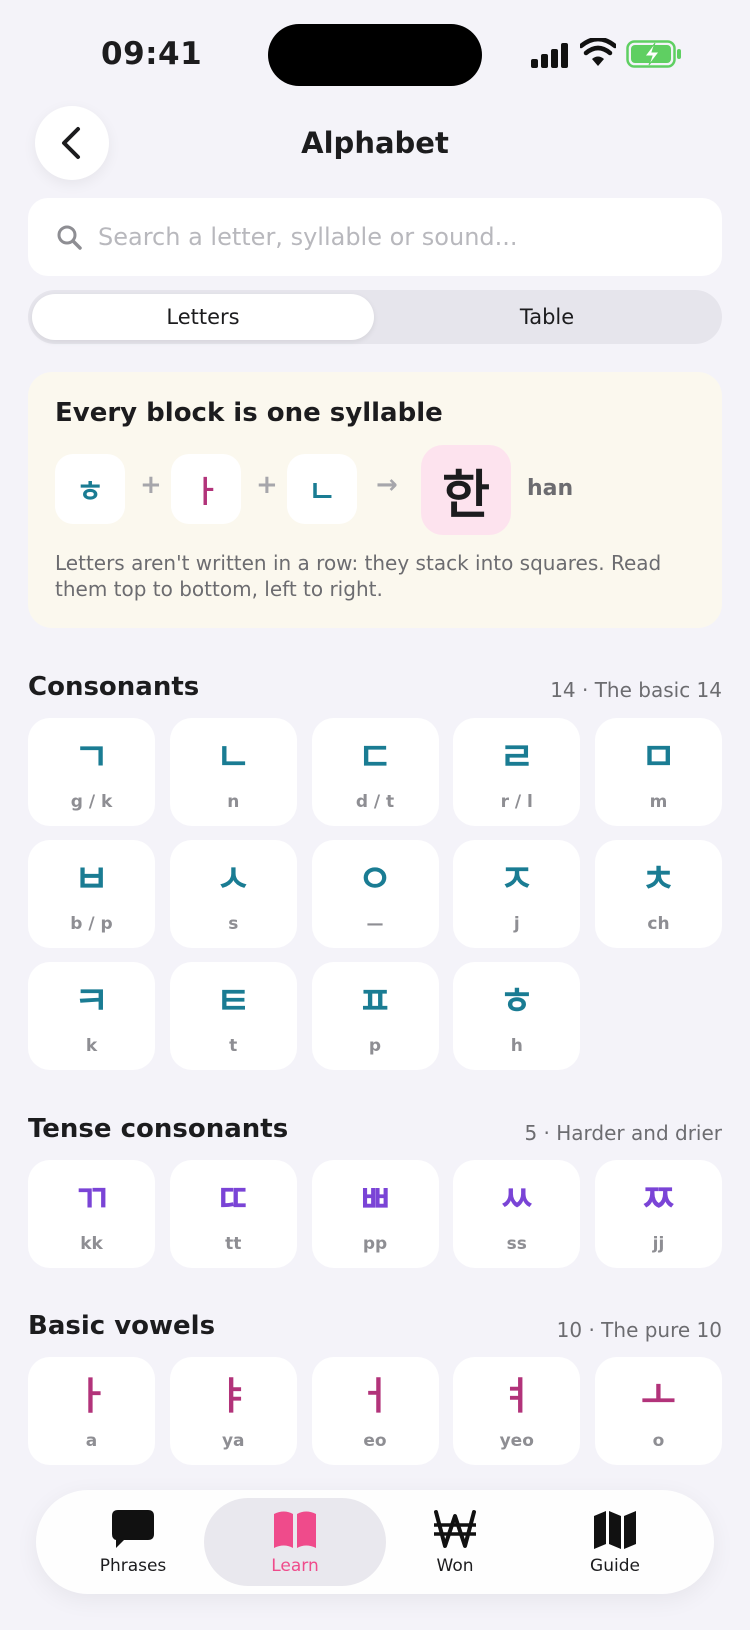 The width and height of the screenshot is (750, 1630). I want to click on tab-label: Won, so click(455, 1566).